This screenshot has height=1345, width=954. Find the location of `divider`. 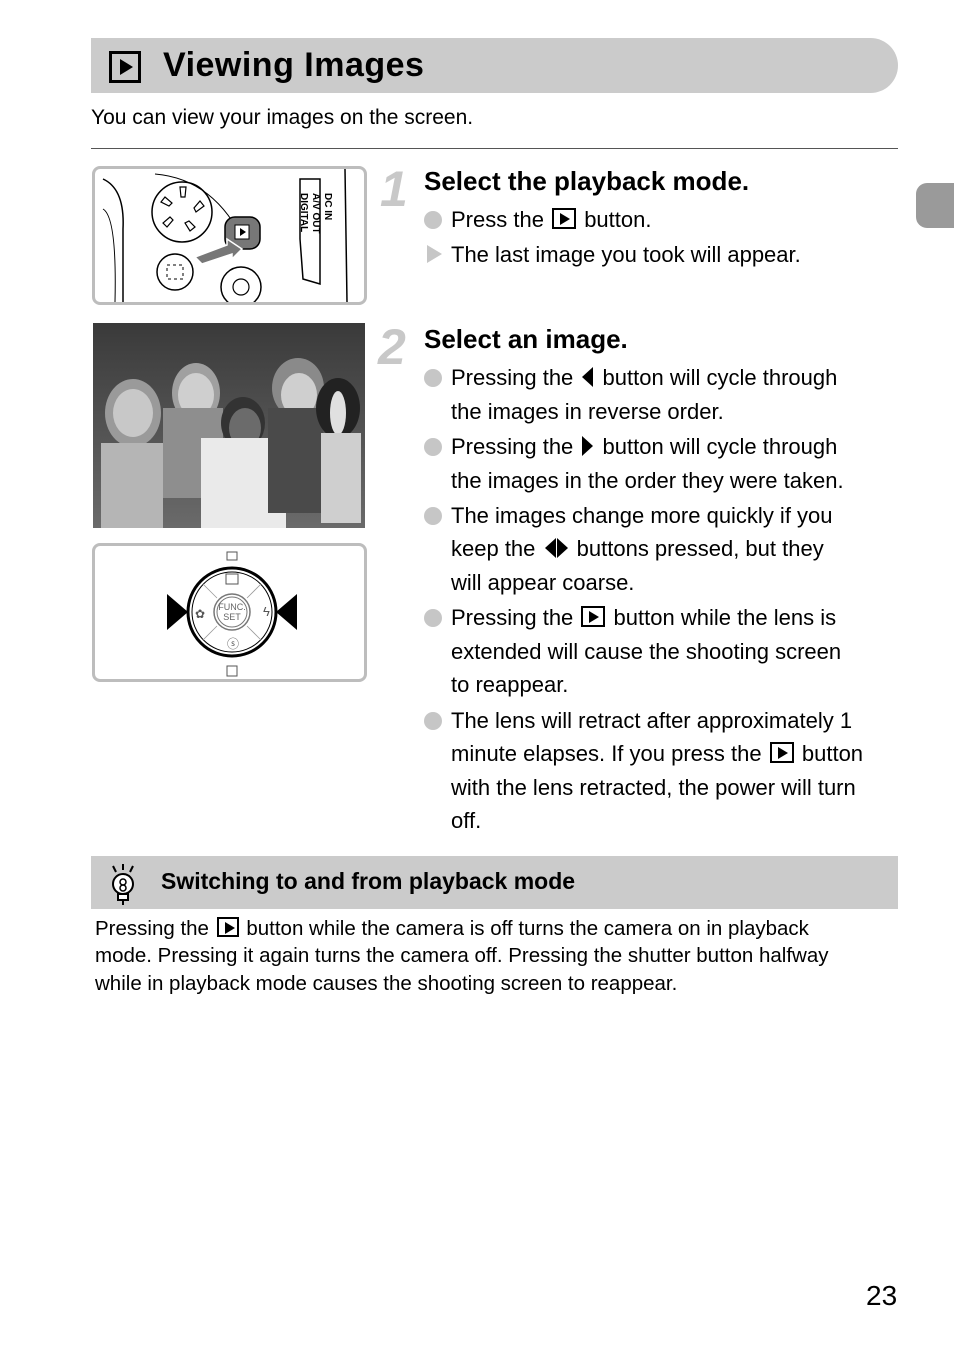

divider is located at coordinates (494, 148).